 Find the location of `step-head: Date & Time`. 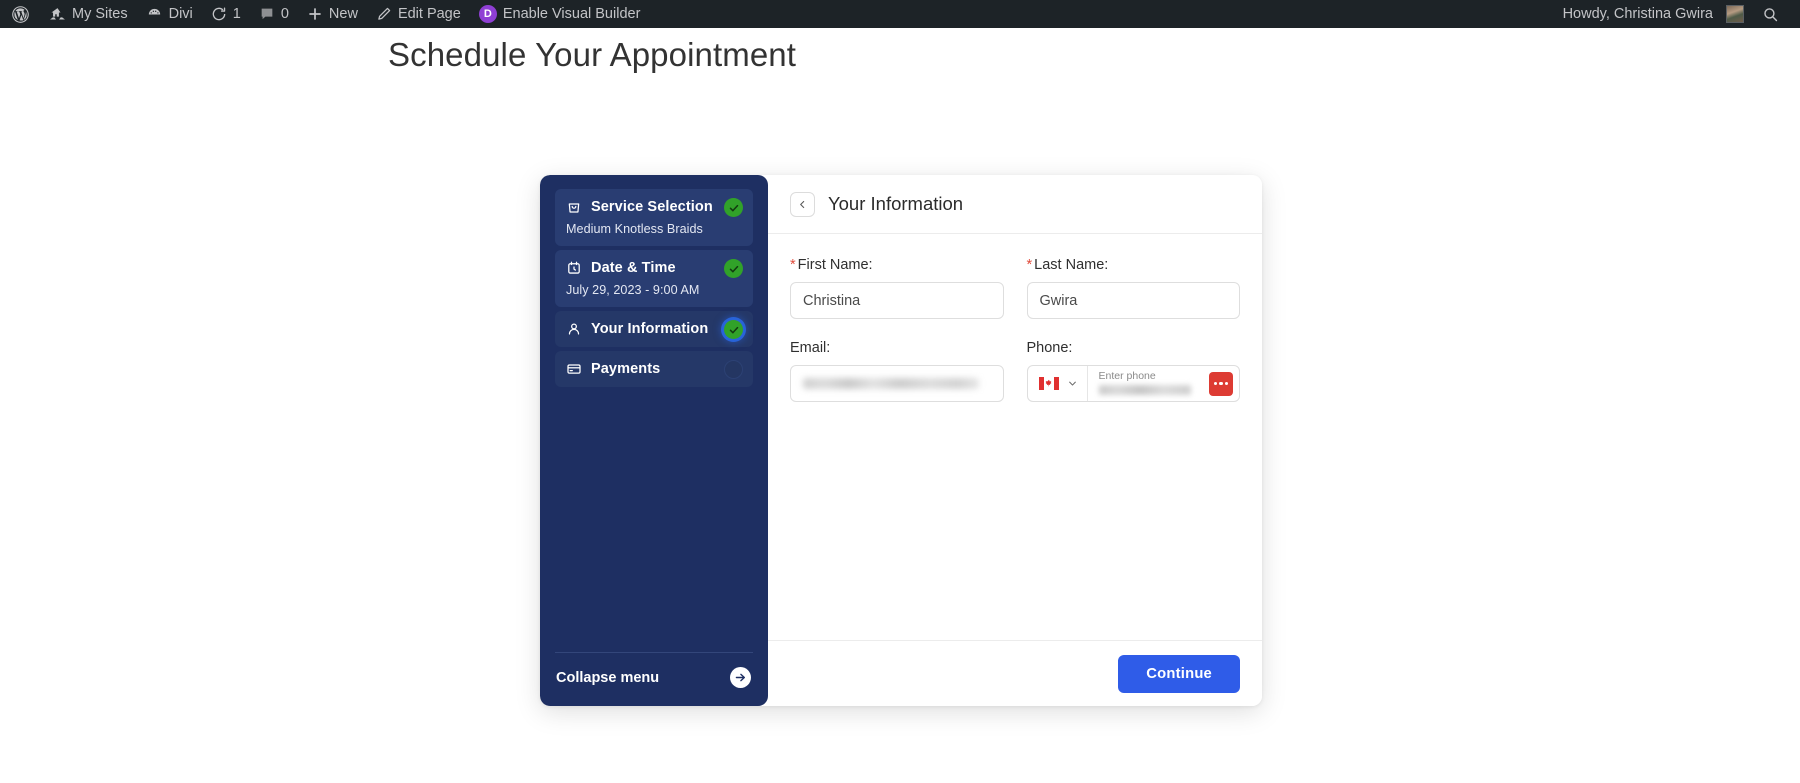

step-head: Date & Time is located at coordinates (654, 267).